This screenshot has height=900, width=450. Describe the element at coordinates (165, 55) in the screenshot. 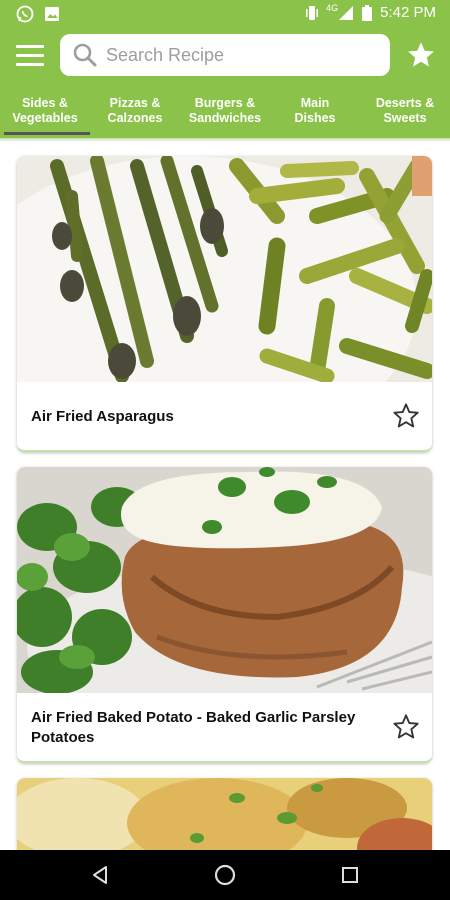

I see `search-input: Search Recipe` at that location.